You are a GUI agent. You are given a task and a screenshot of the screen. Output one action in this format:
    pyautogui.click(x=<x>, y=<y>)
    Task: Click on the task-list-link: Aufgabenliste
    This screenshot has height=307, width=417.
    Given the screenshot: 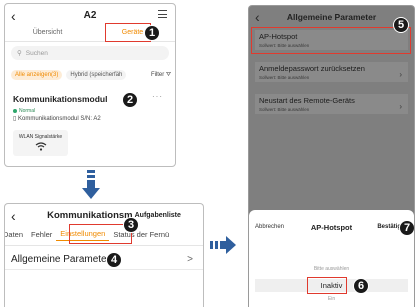 What is the action you would take?
    pyautogui.click(x=158, y=215)
    